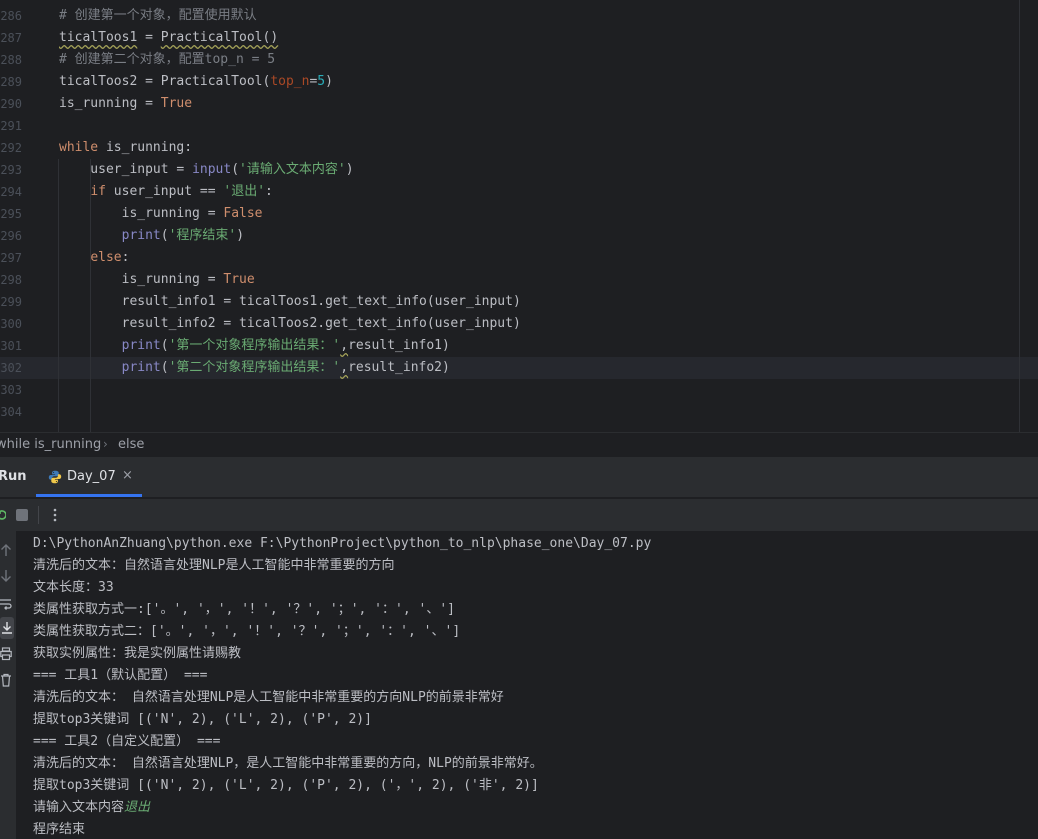  What do you see at coordinates (6, 680) in the screenshot?
I see `trash-icon` at bounding box center [6, 680].